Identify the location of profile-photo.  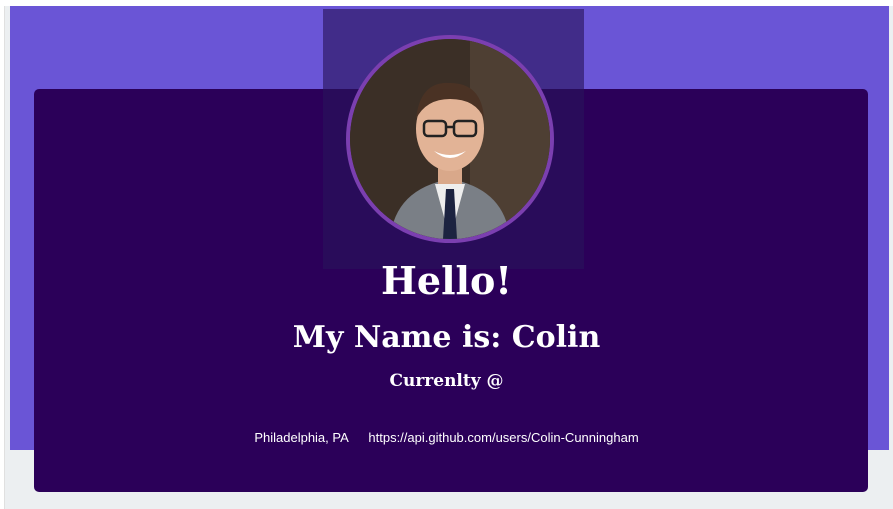
(450, 139).